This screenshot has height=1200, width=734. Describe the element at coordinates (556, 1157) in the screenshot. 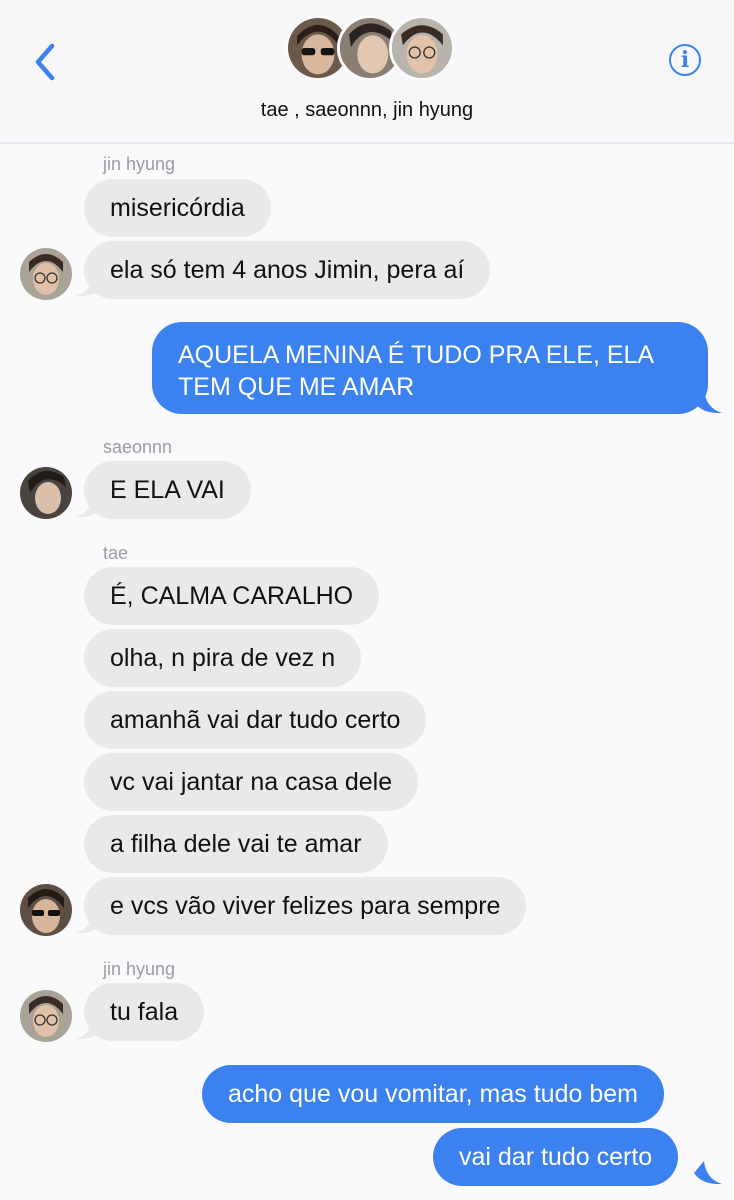

I see `message-bubble-outgoing: vai dar tudo certo` at that location.